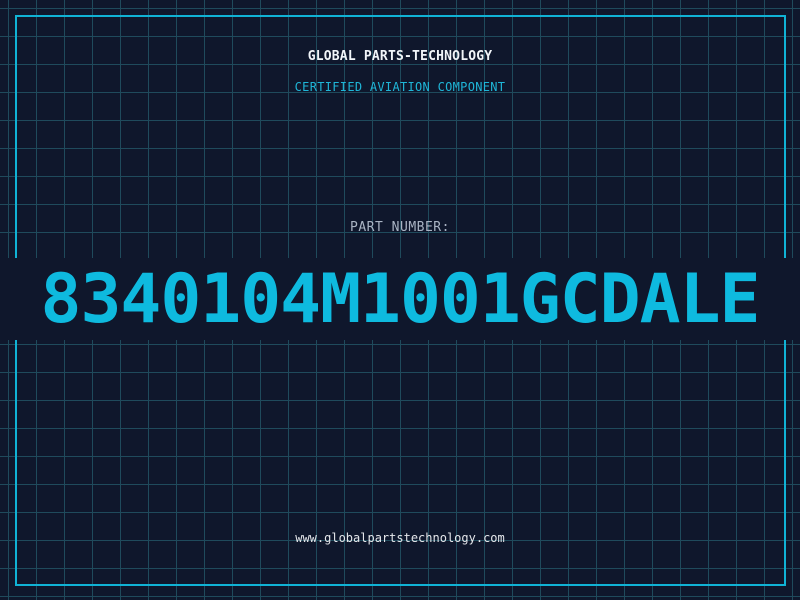 The image size is (800, 600). Describe the element at coordinates (400, 227) in the screenshot. I see `part-number-label: PART NUMBER:` at that location.